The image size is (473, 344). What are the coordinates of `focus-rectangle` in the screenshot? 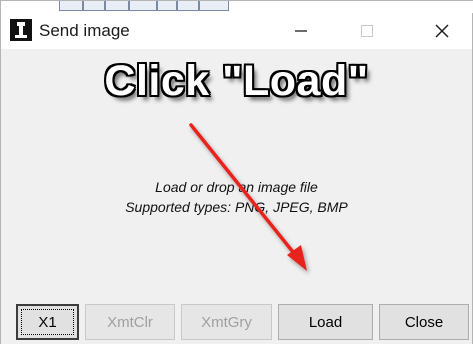 It's located at (47, 322).